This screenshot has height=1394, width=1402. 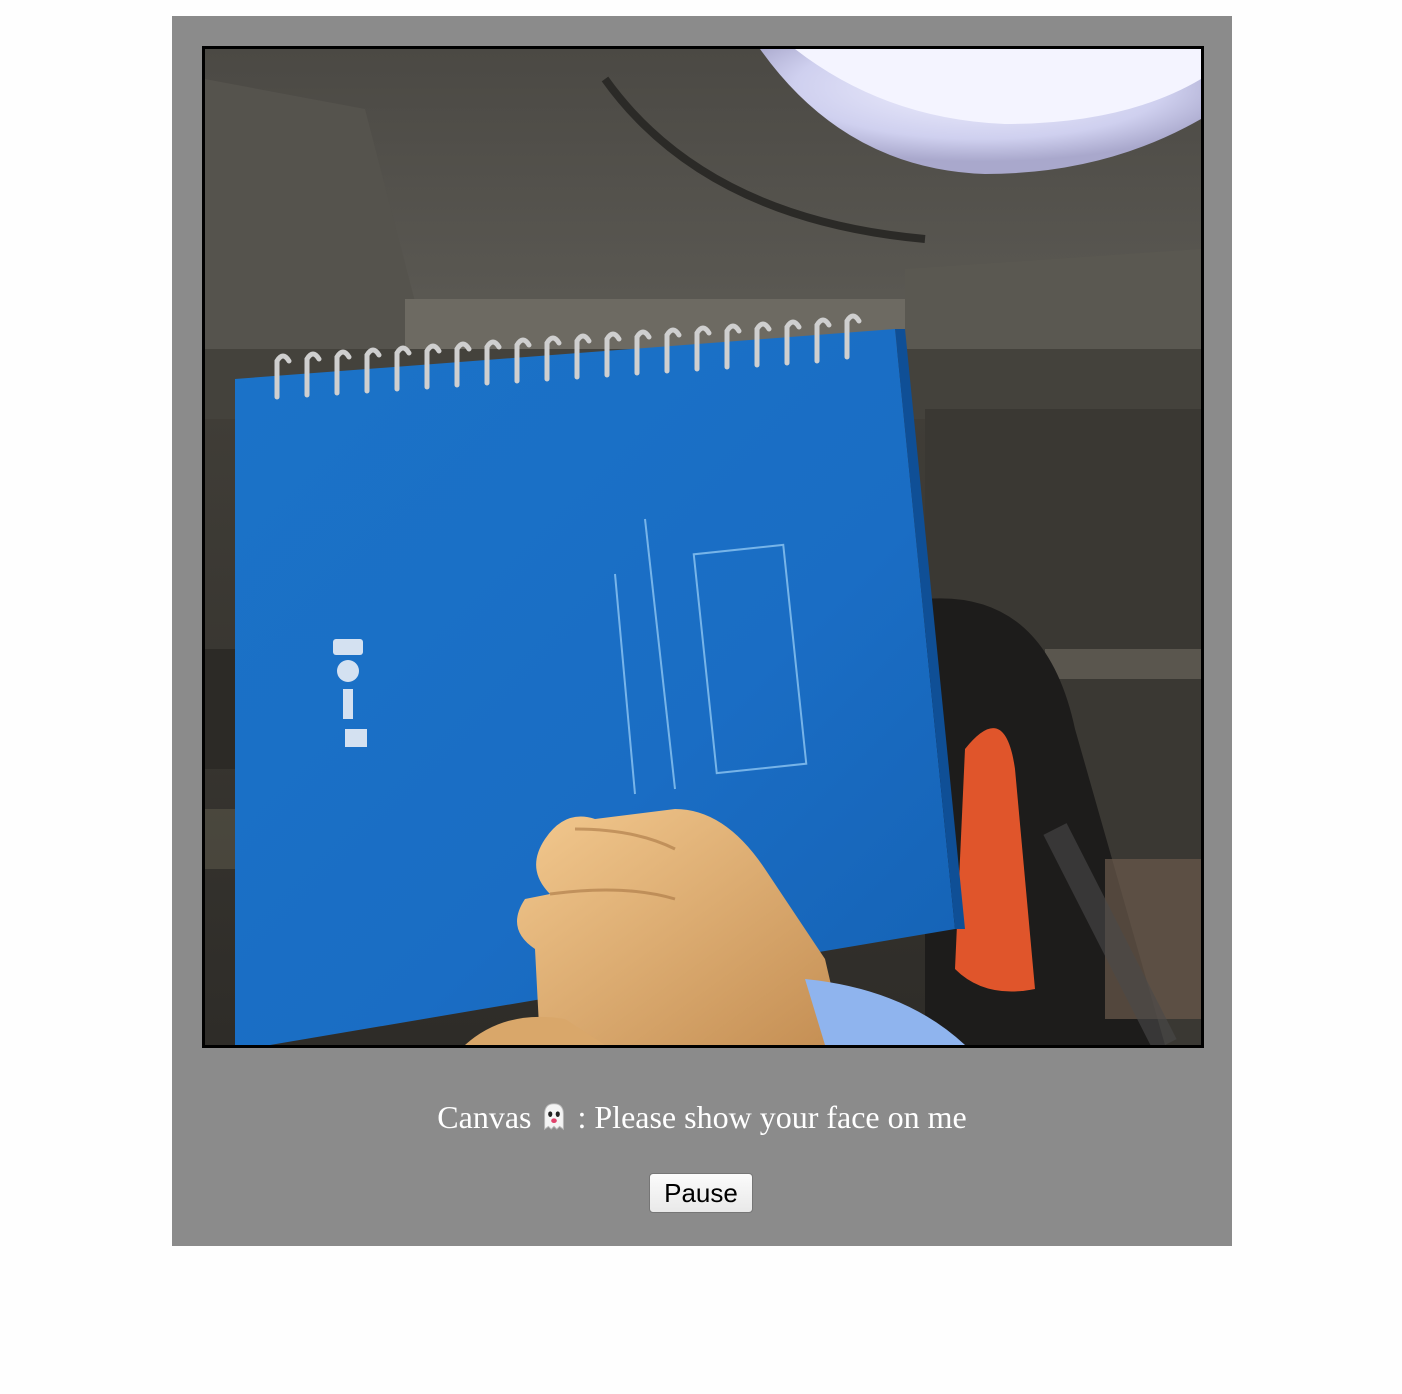 I want to click on caption-prefix: Canvas, so click(x=484, y=1117).